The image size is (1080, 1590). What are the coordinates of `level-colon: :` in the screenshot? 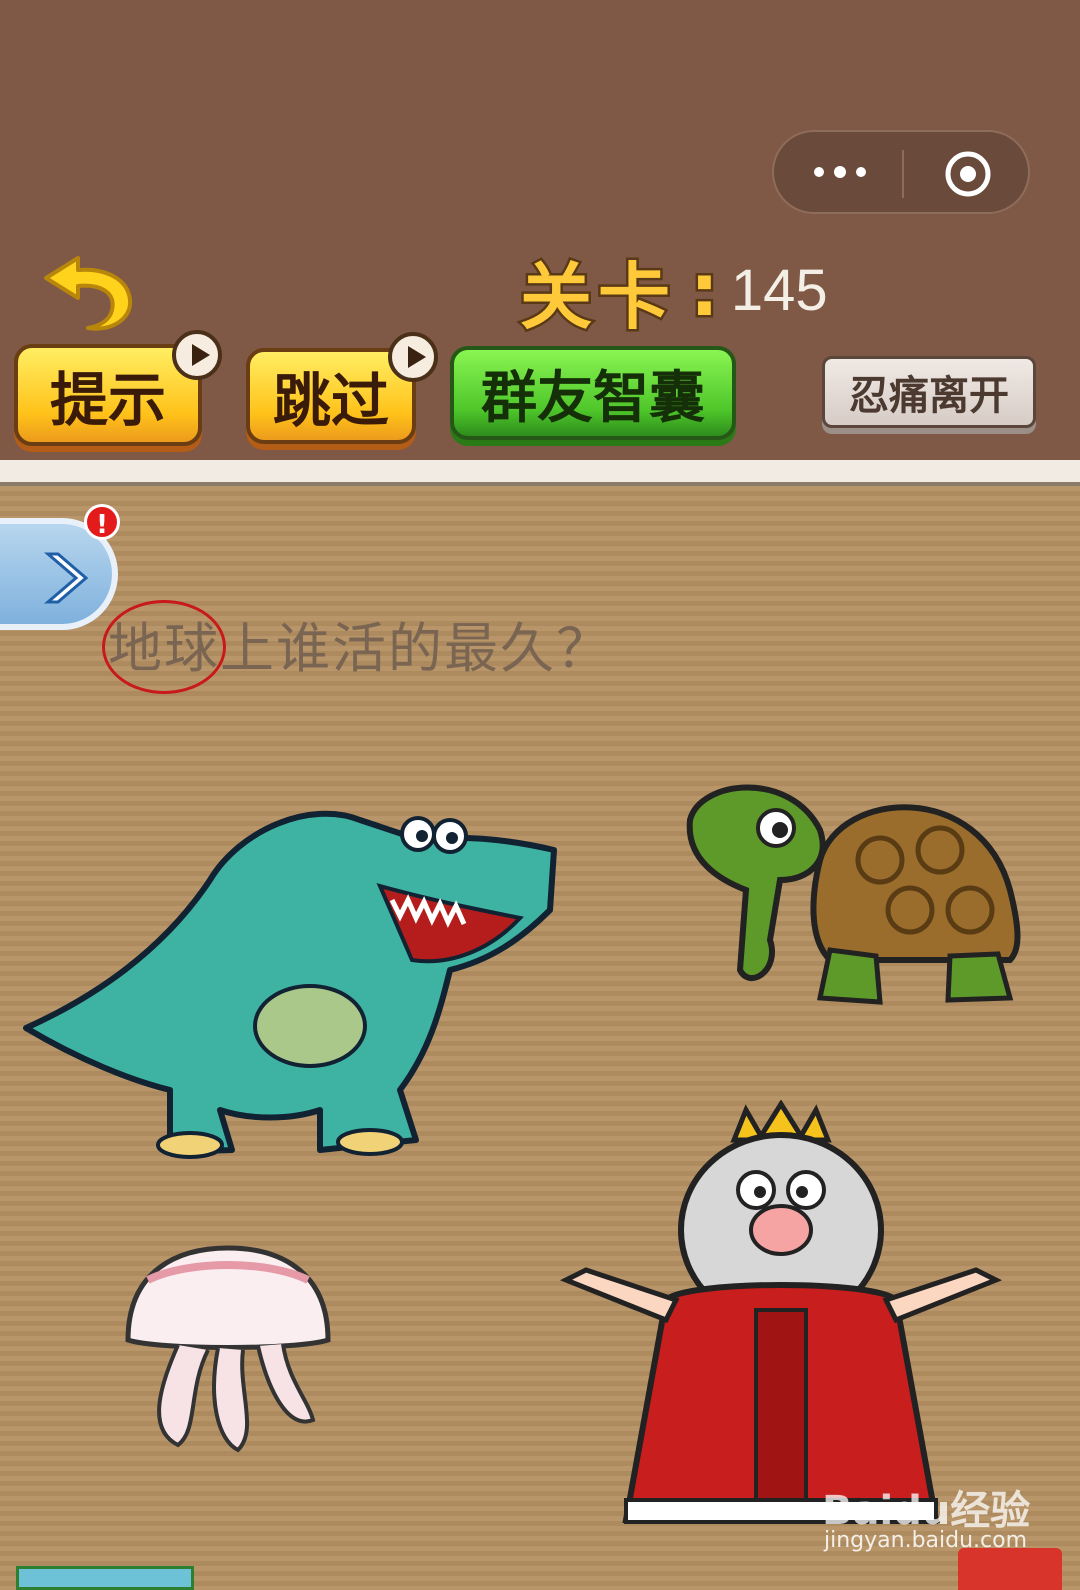 It's located at (706, 290).